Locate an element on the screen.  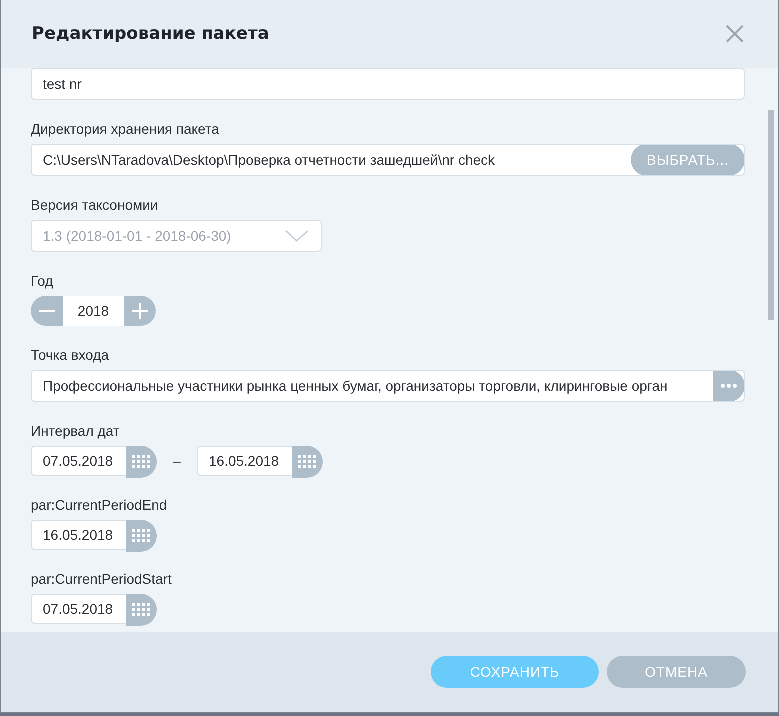
field-label: Год is located at coordinates (42, 281).